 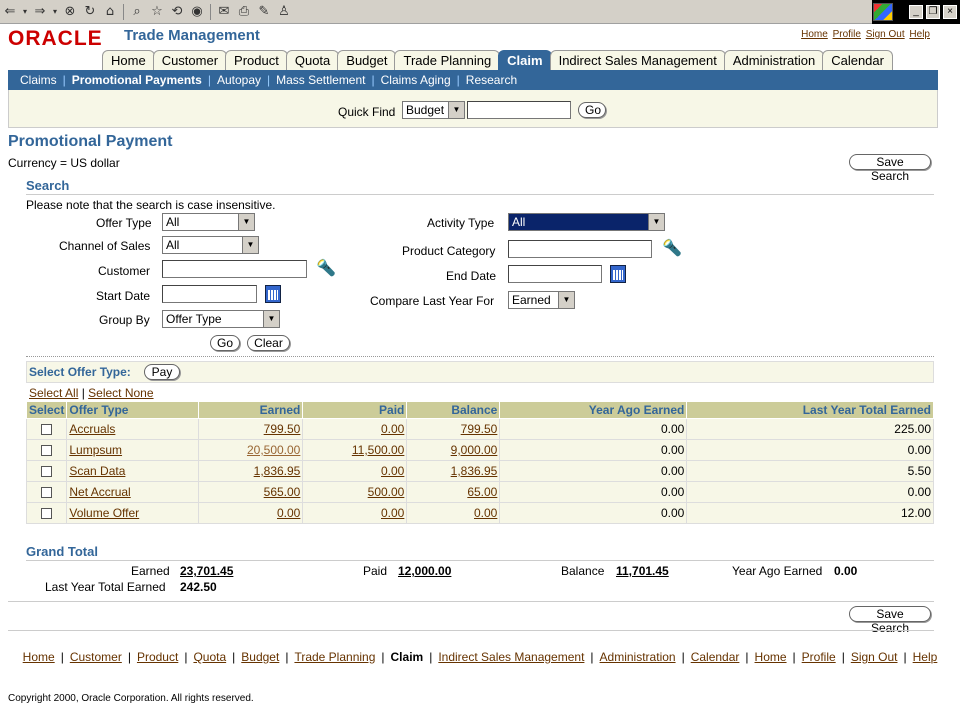 What do you see at coordinates (511, 657) in the screenshot?
I see `footer-link-indirect-sales: Indirect Sales Management` at bounding box center [511, 657].